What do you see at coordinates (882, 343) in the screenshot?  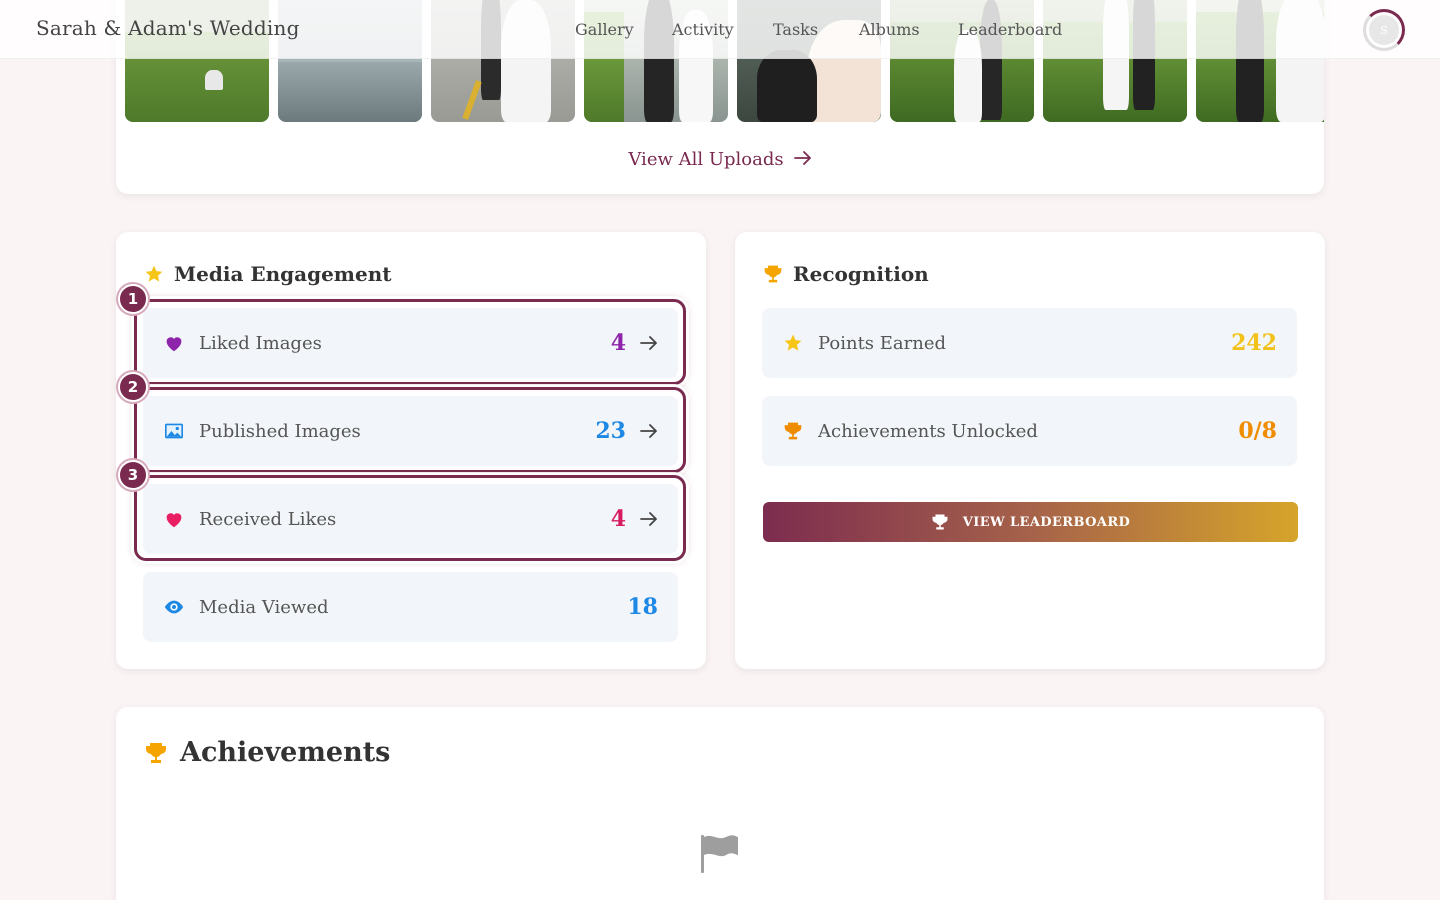 I see `stat-label: Points Earned` at bounding box center [882, 343].